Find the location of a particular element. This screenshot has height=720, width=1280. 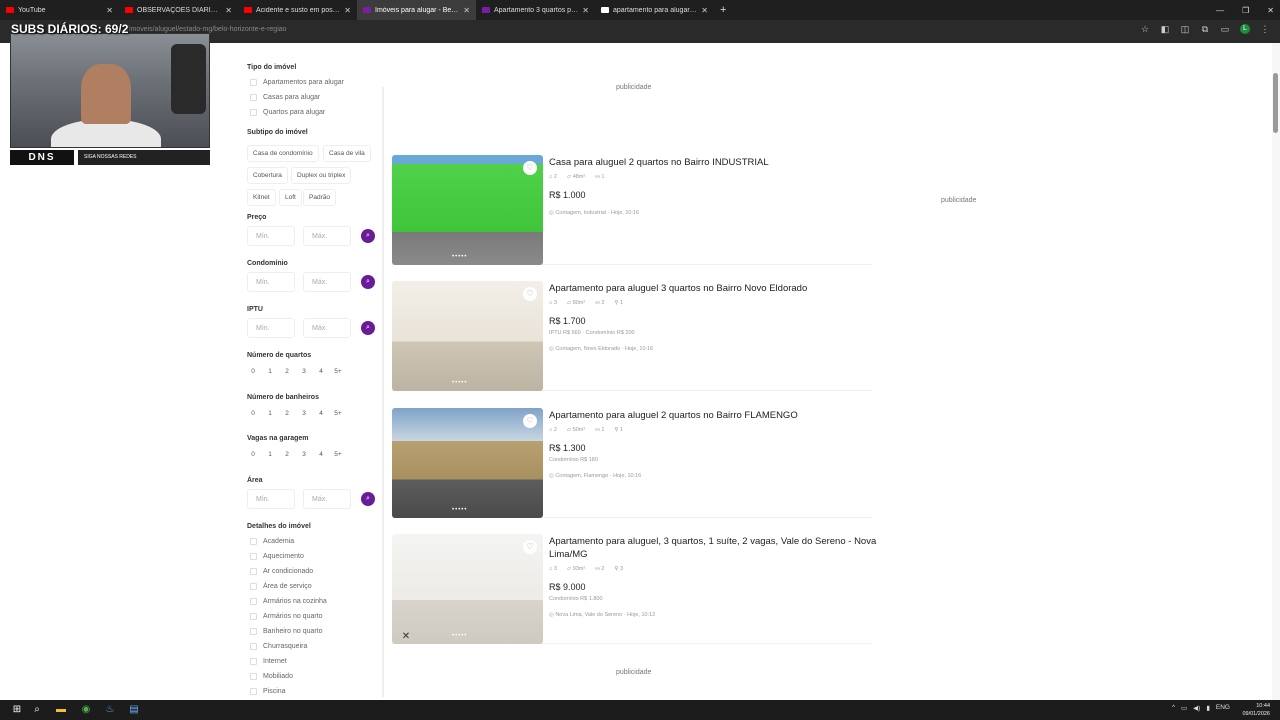

browser-tab: apartamento para alugar no b ✕ is located at coordinates (654, 10).